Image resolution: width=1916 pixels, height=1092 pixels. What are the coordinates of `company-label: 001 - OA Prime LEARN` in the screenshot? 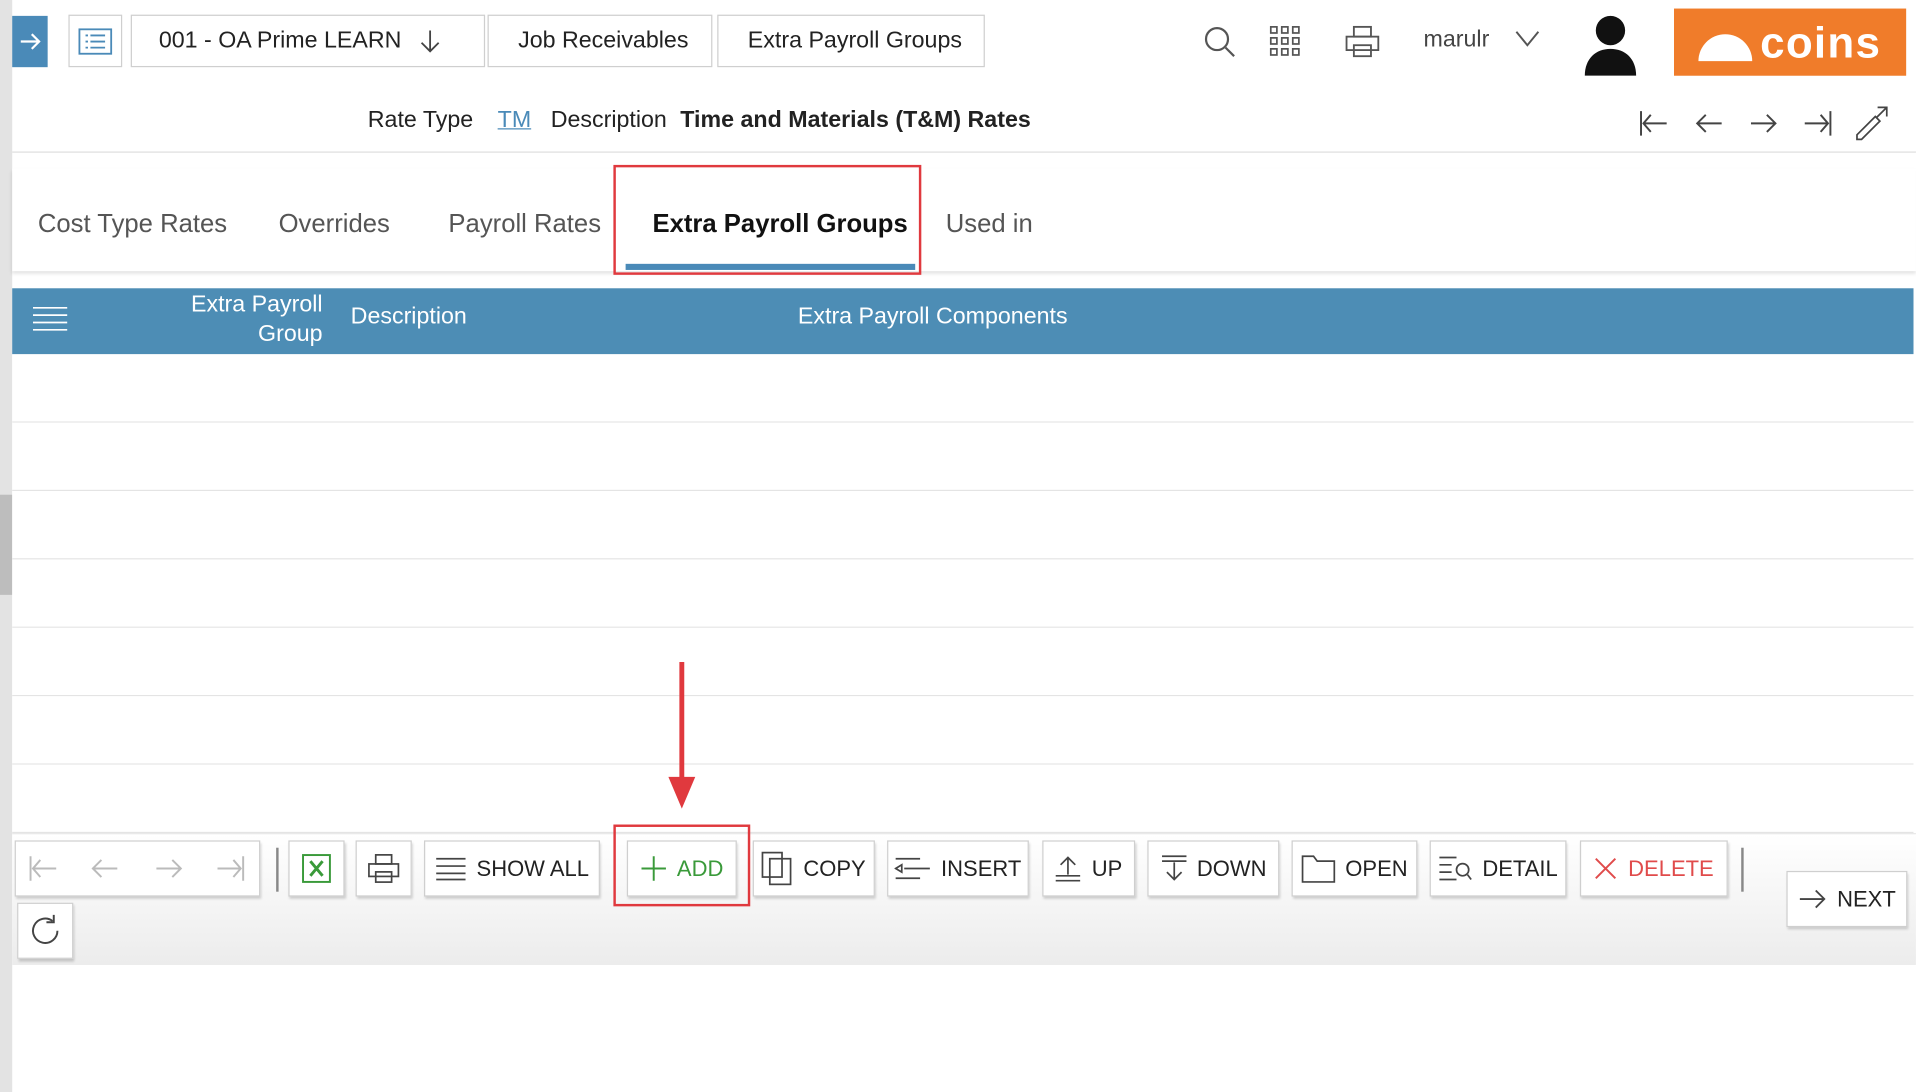 It's located at (280, 40).